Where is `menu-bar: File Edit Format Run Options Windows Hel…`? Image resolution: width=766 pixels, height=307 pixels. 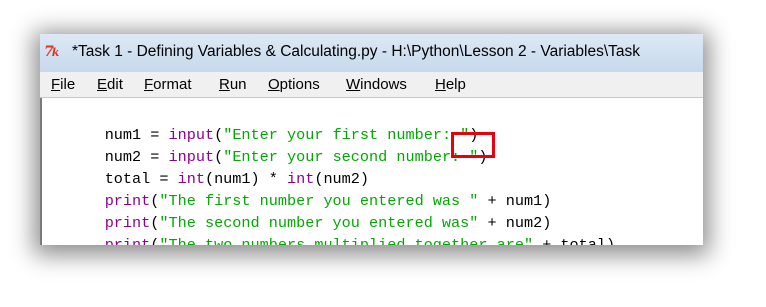
menu-bar: File Edit Format Run Options Windows Hel… is located at coordinates (371, 85).